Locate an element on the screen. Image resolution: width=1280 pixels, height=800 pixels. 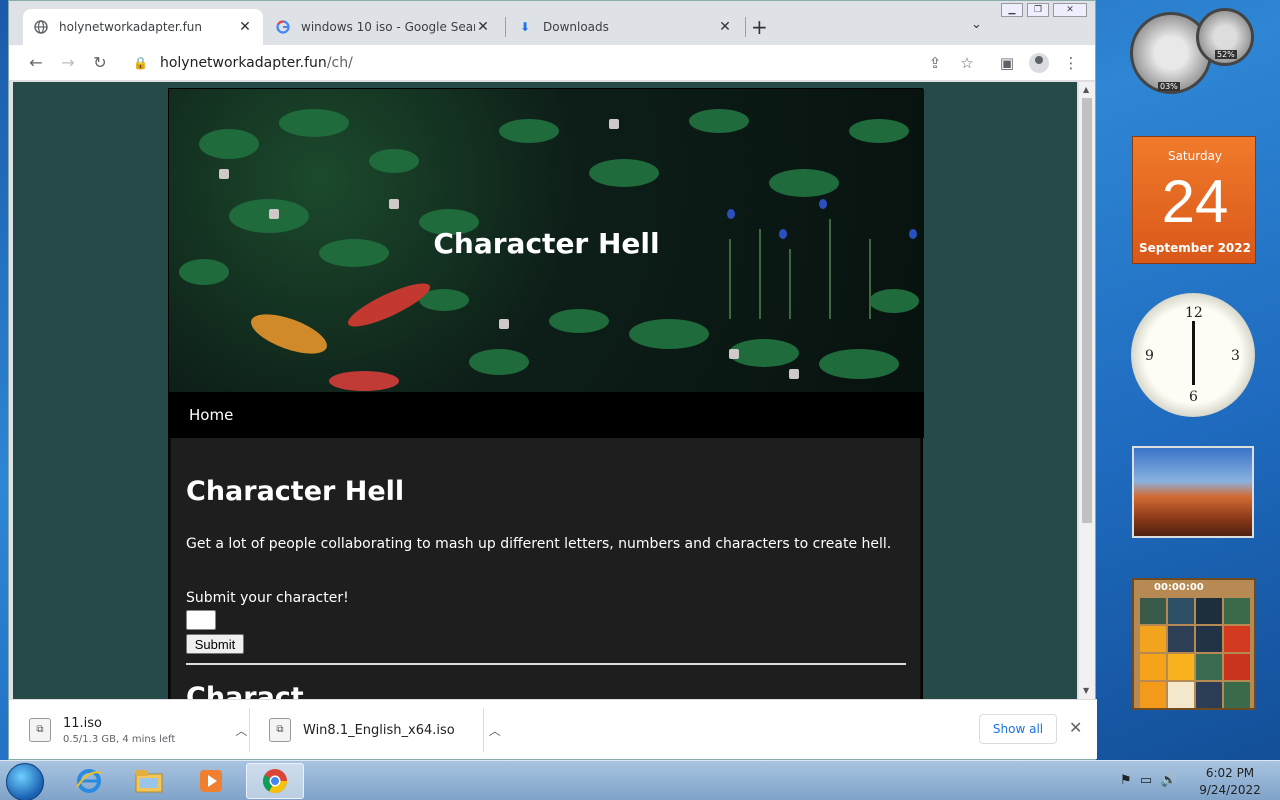
calendar-gadget: Saturday 24 September 2022 is located at coordinates (1194, 200).